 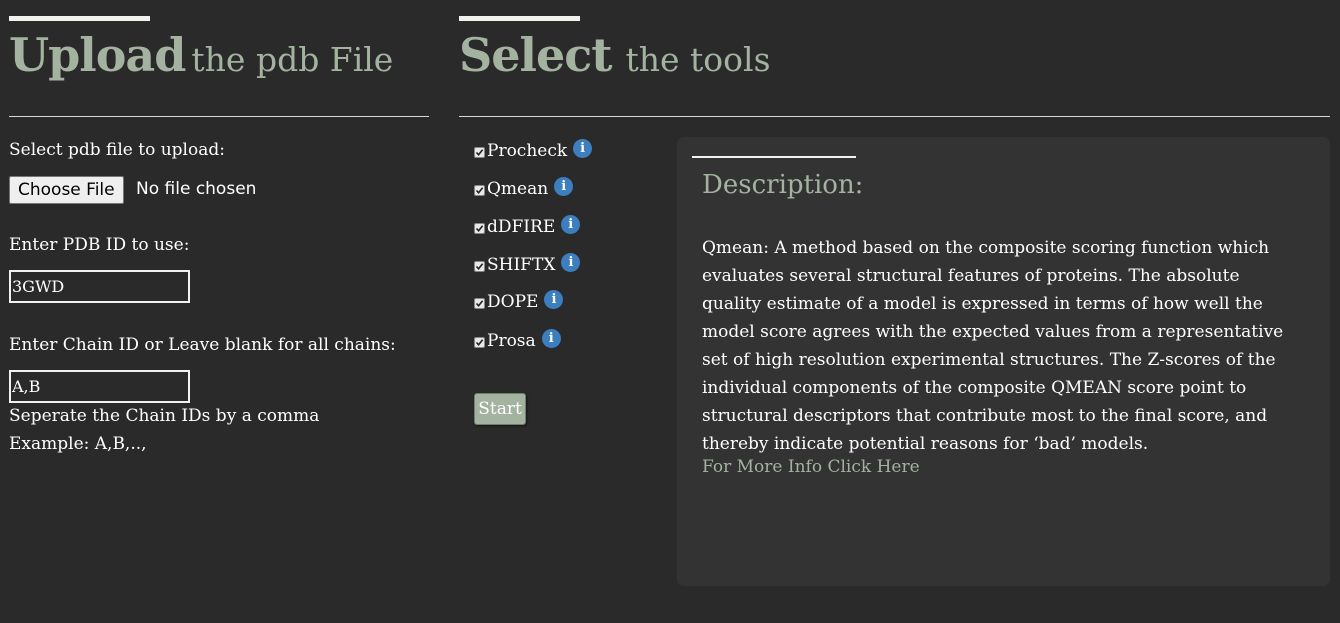 I want to click on start-button: Start, so click(x=500, y=409).